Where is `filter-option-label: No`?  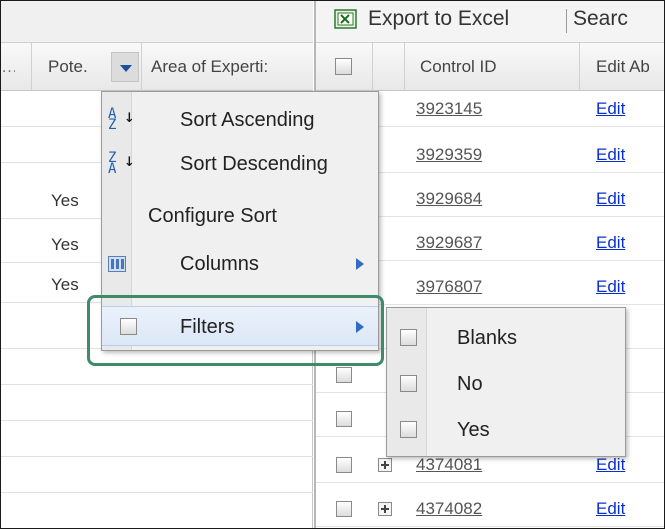 filter-option-label: No is located at coordinates (470, 384).